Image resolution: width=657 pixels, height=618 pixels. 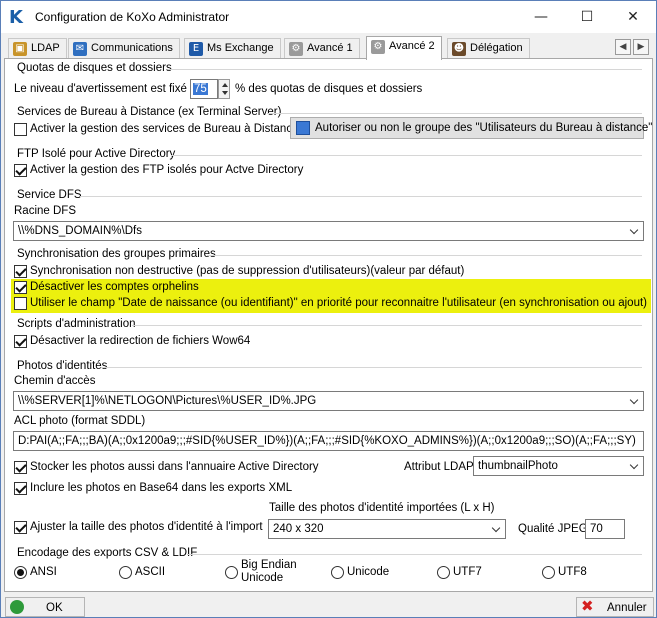 I want to click on close-icon: ✕, so click(x=633, y=17).